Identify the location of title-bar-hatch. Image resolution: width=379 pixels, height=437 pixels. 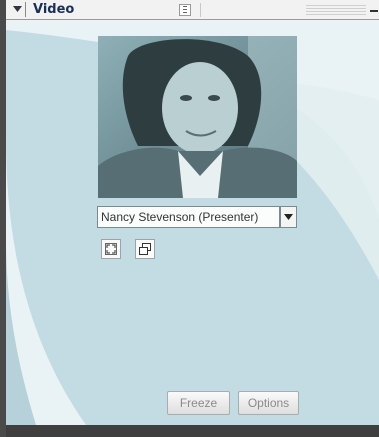
(336, 10).